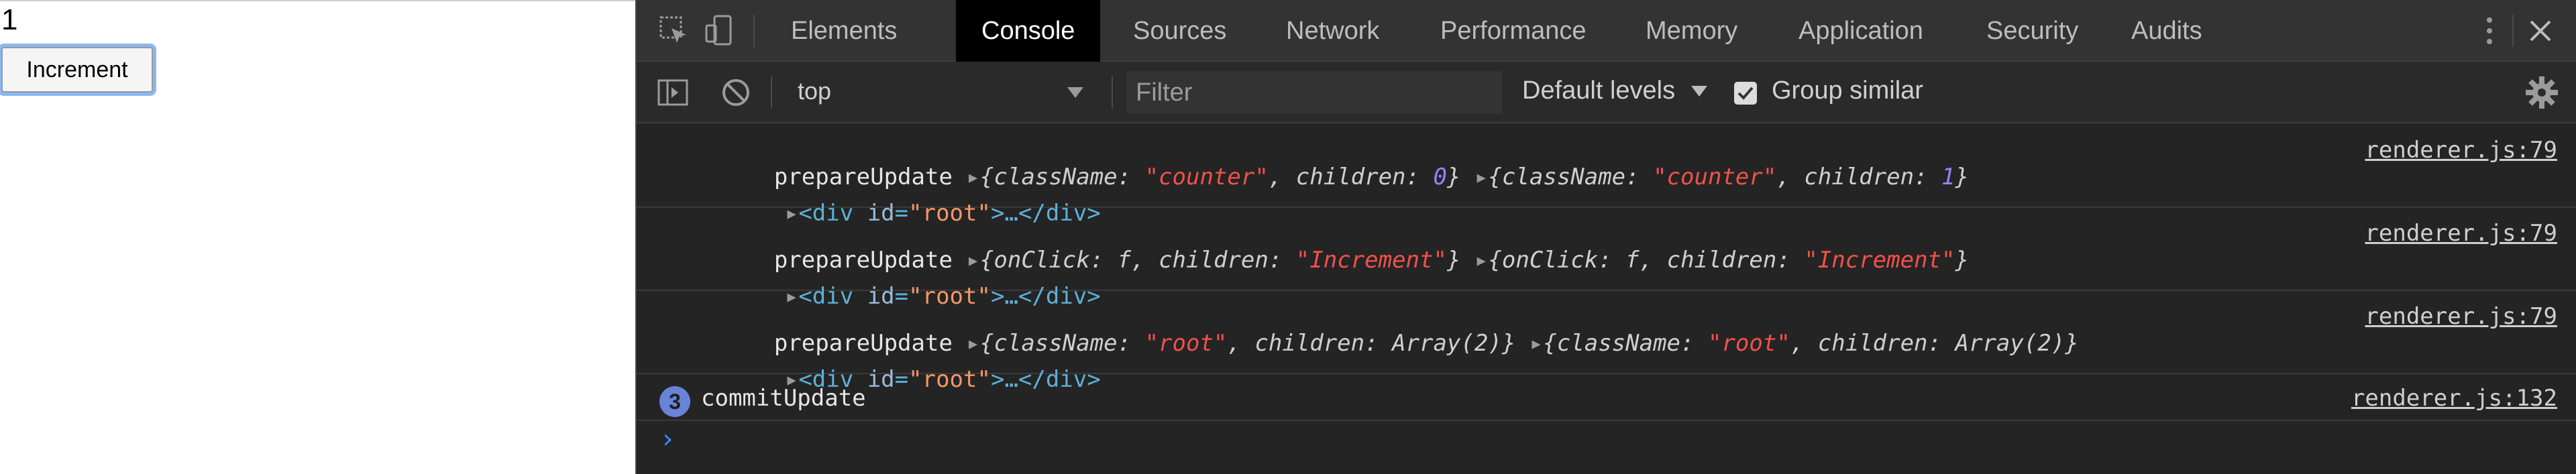 This screenshot has height=474, width=2576. Describe the element at coordinates (2454, 398) in the screenshot. I see `source-link: renderer.js:132` at that location.